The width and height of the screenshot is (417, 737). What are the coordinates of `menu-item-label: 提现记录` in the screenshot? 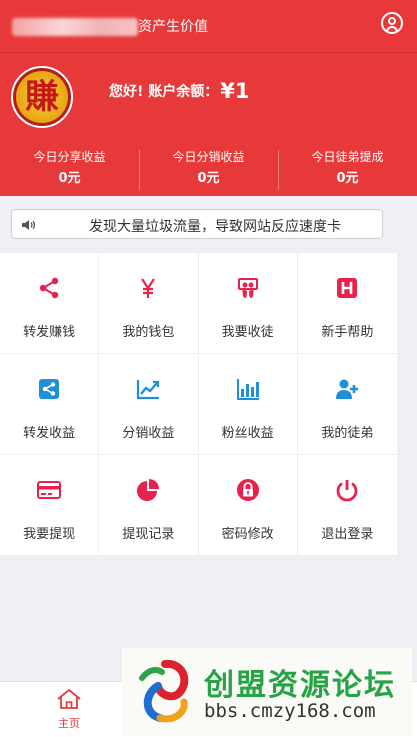 It's located at (148, 534).